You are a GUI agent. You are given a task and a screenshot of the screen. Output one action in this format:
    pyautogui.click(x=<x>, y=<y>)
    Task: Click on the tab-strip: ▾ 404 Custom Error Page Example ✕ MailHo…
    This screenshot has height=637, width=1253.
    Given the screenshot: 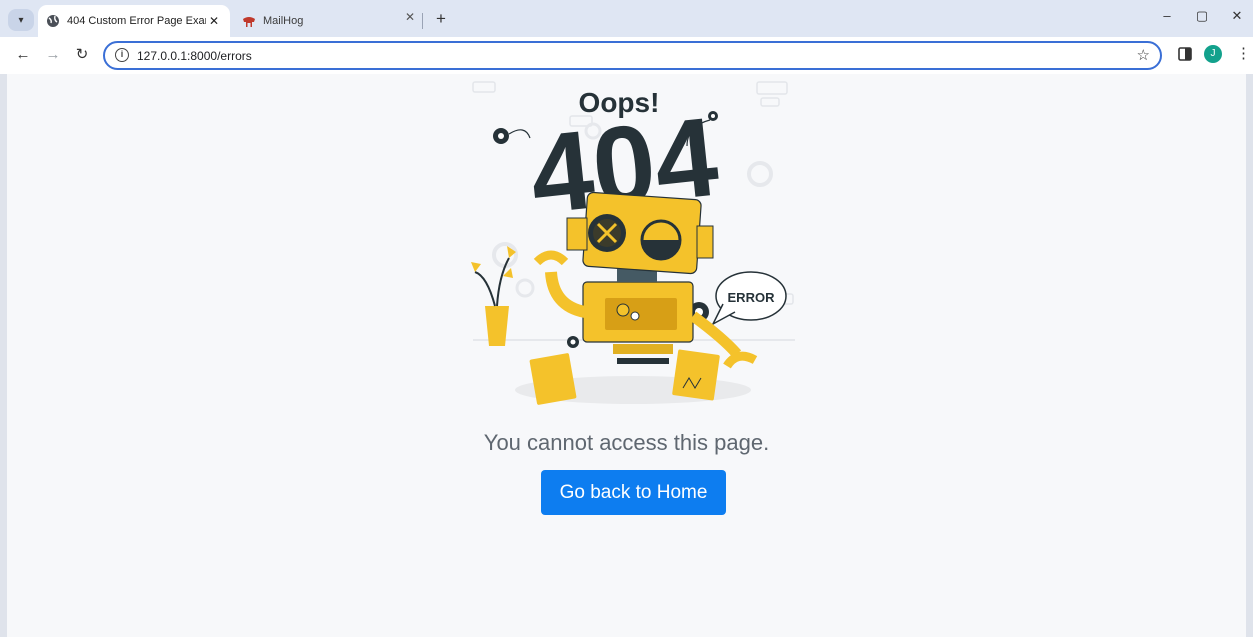 What is the action you would take?
    pyautogui.click(x=626, y=18)
    